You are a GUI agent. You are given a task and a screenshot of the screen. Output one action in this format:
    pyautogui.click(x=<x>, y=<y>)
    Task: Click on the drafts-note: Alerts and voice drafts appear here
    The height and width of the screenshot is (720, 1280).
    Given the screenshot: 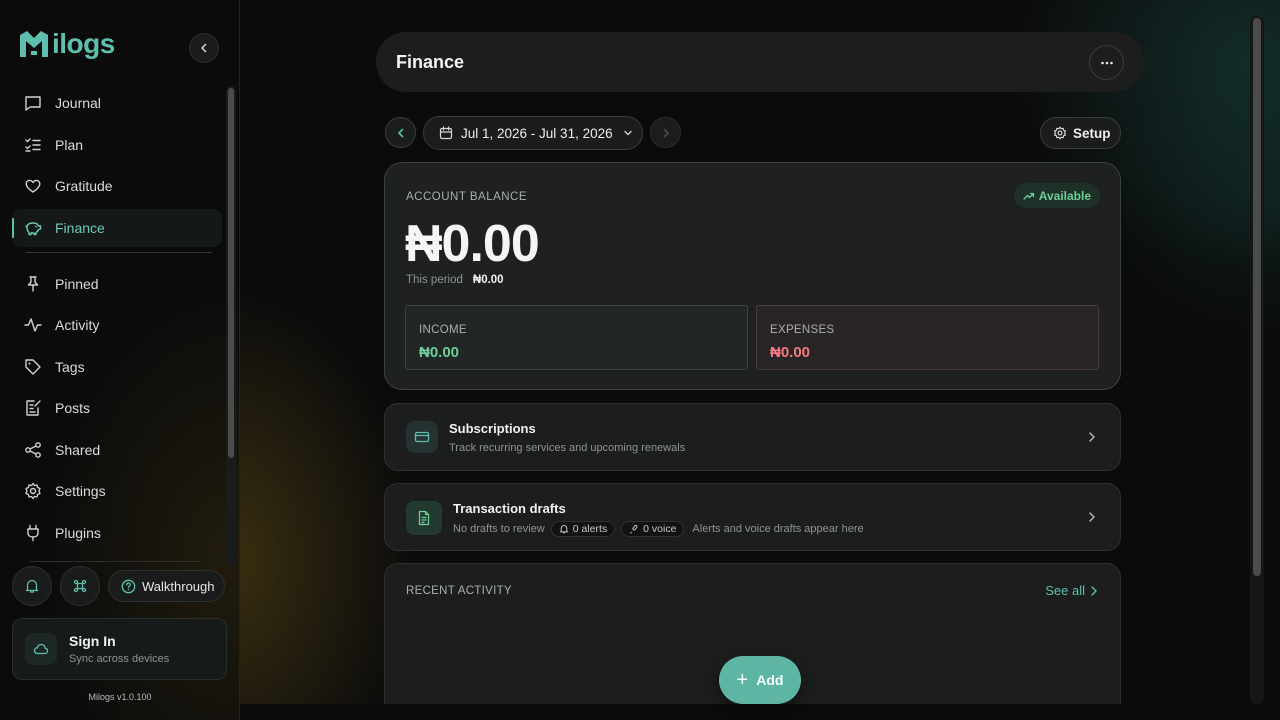 What is the action you would take?
    pyautogui.click(x=778, y=529)
    